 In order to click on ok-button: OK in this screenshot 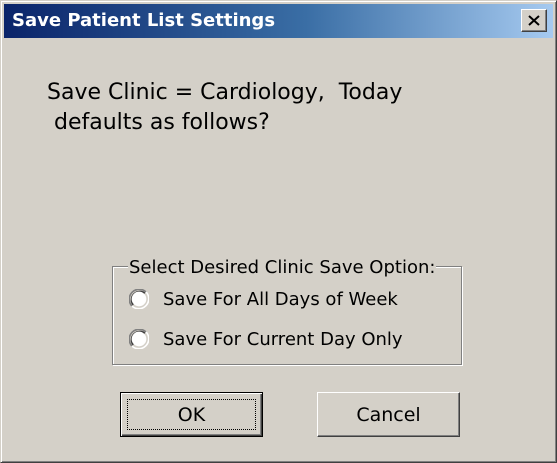, I will do `click(191, 414)`.